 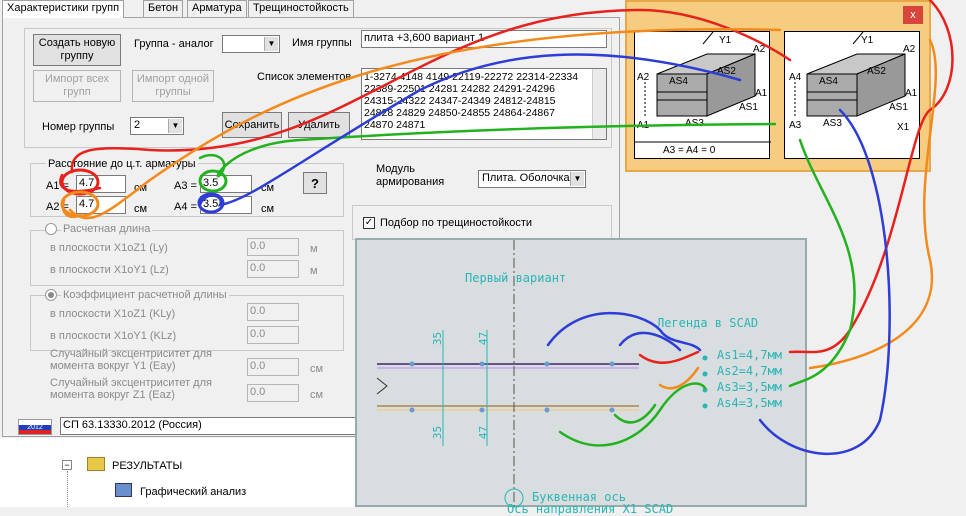 What do you see at coordinates (101, 205) in the screenshot?
I see `a2-input: 4.7` at bounding box center [101, 205].